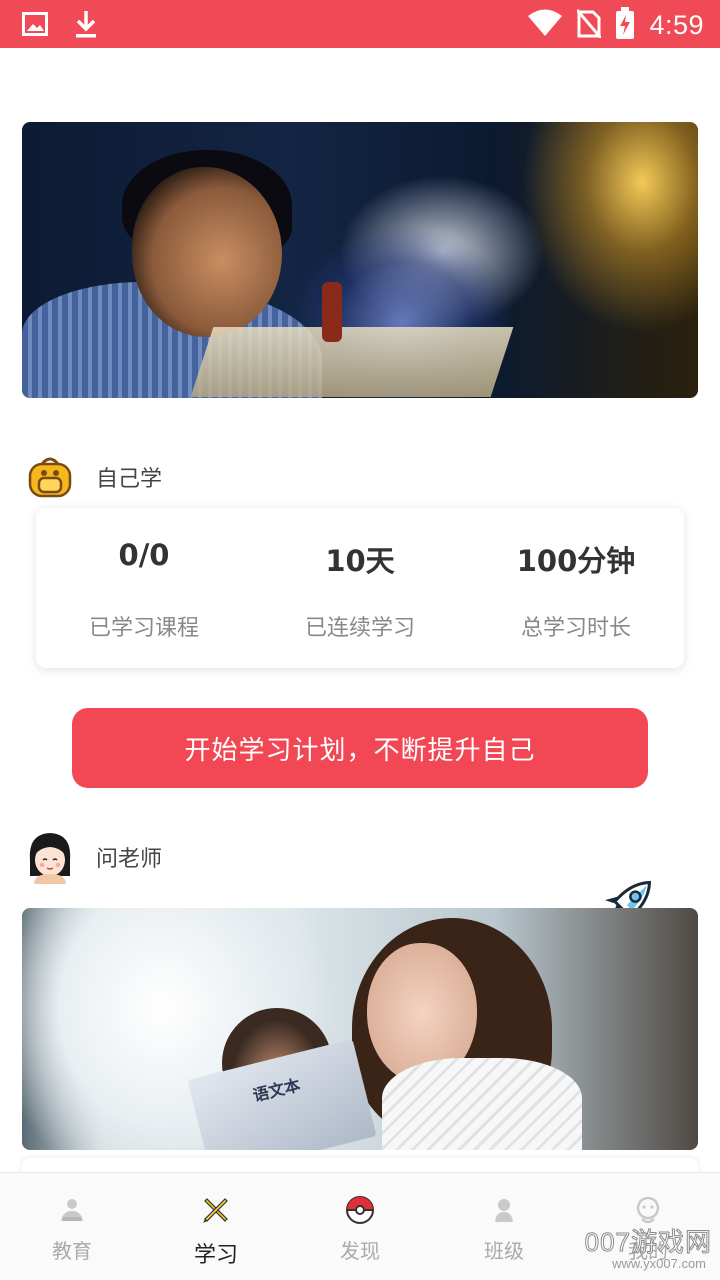 The width and height of the screenshot is (720, 1280). What do you see at coordinates (94, 477) in the screenshot?
I see `self-study-header: 自己学` at bounding box center [94, 477].